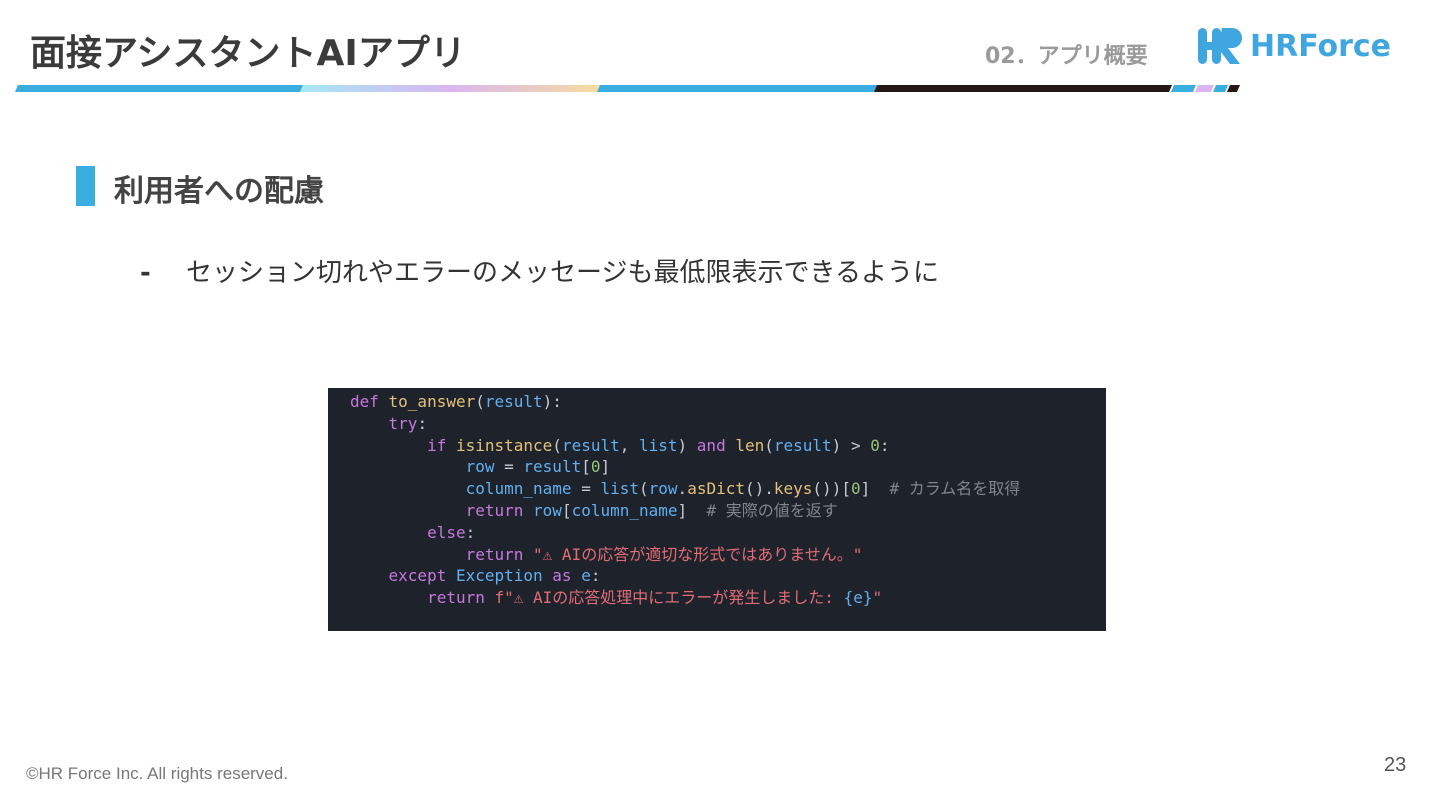 The width and height of the screenshot is (1440, 810). What do you see at coordinates (728, 467) in the screenshot?
I see `code-line: row = result[0]` at bounding box center [728, 467].